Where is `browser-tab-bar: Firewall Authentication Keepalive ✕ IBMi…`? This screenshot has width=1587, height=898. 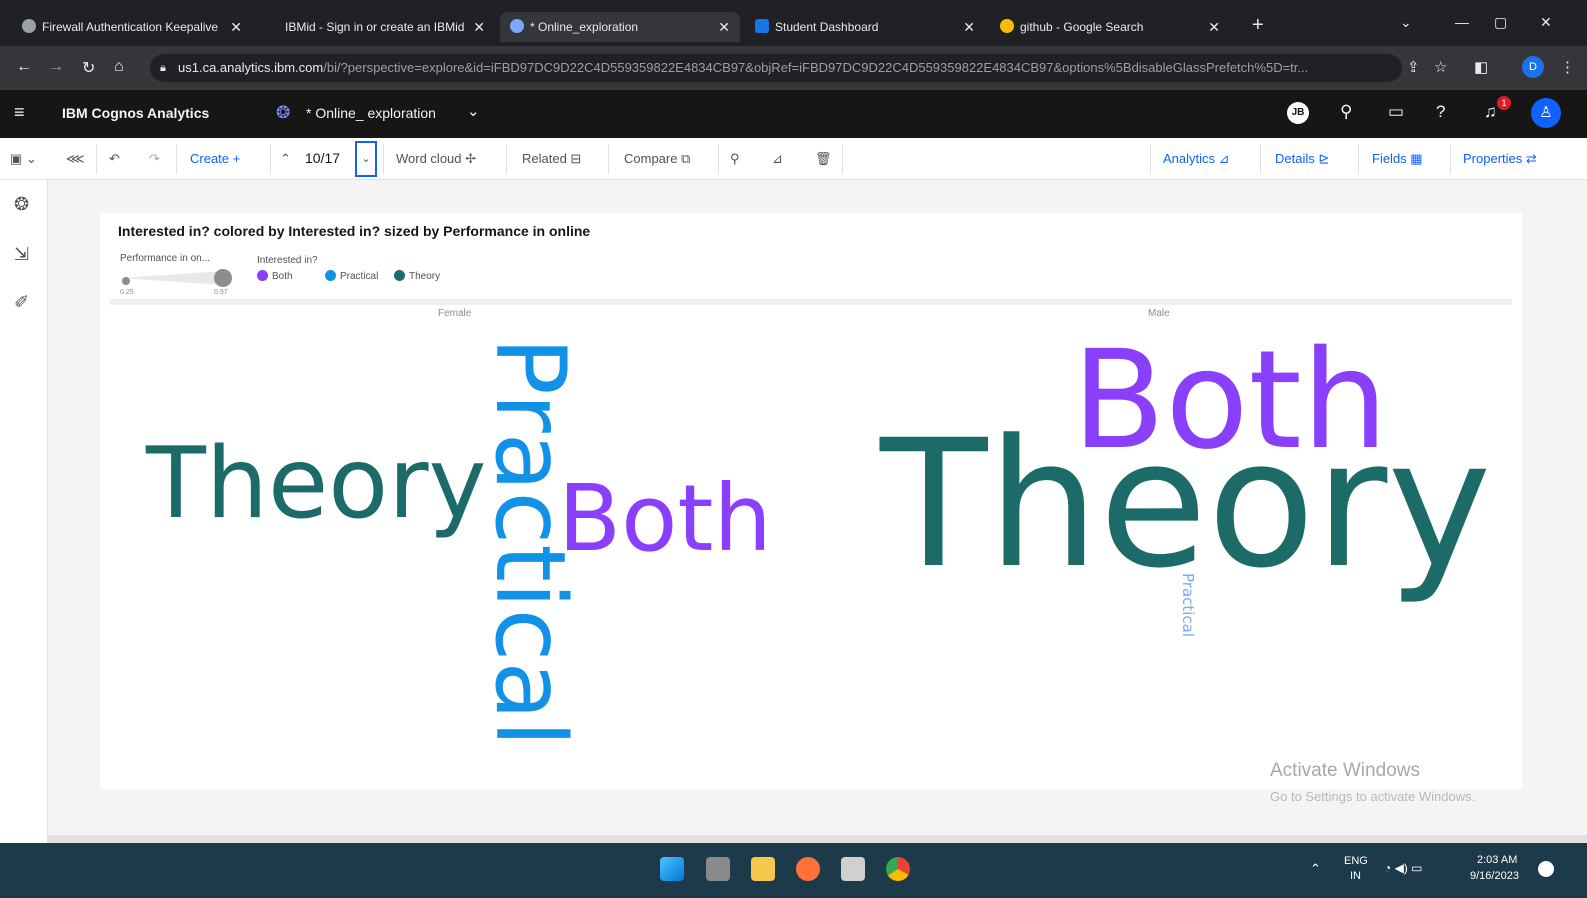
browser-tab-bar: Firewall Authentication Keepalive ✕ IBMi… is located at coordinates (793, 23).